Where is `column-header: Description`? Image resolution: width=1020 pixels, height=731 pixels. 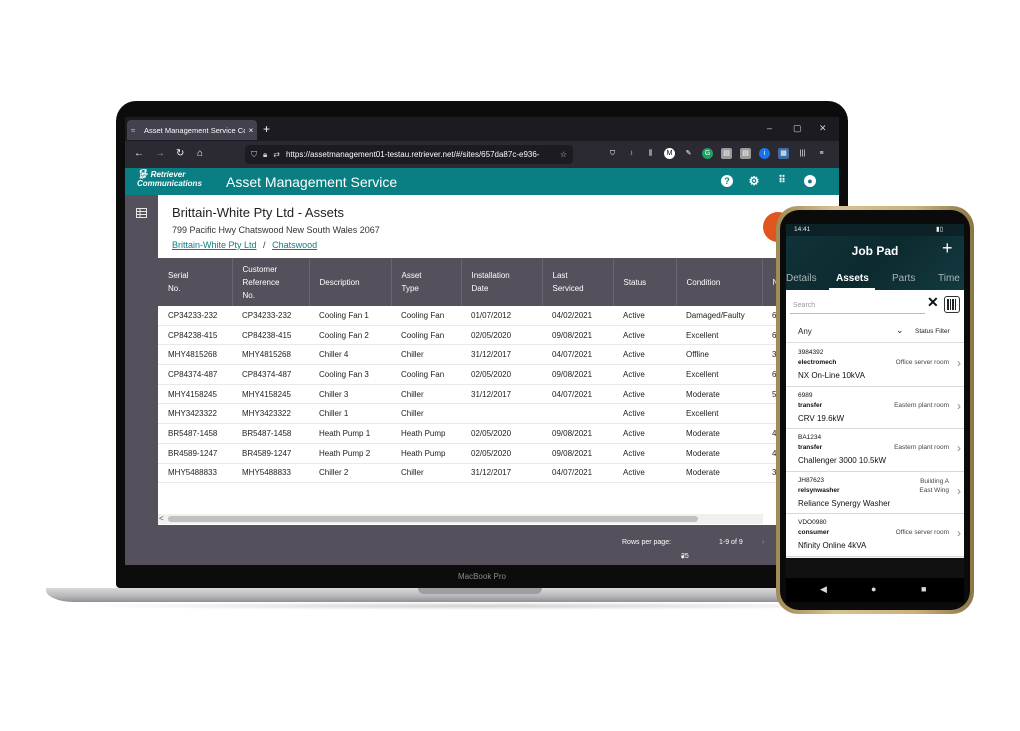
column-header: Description is located at coordinates (350, 282).